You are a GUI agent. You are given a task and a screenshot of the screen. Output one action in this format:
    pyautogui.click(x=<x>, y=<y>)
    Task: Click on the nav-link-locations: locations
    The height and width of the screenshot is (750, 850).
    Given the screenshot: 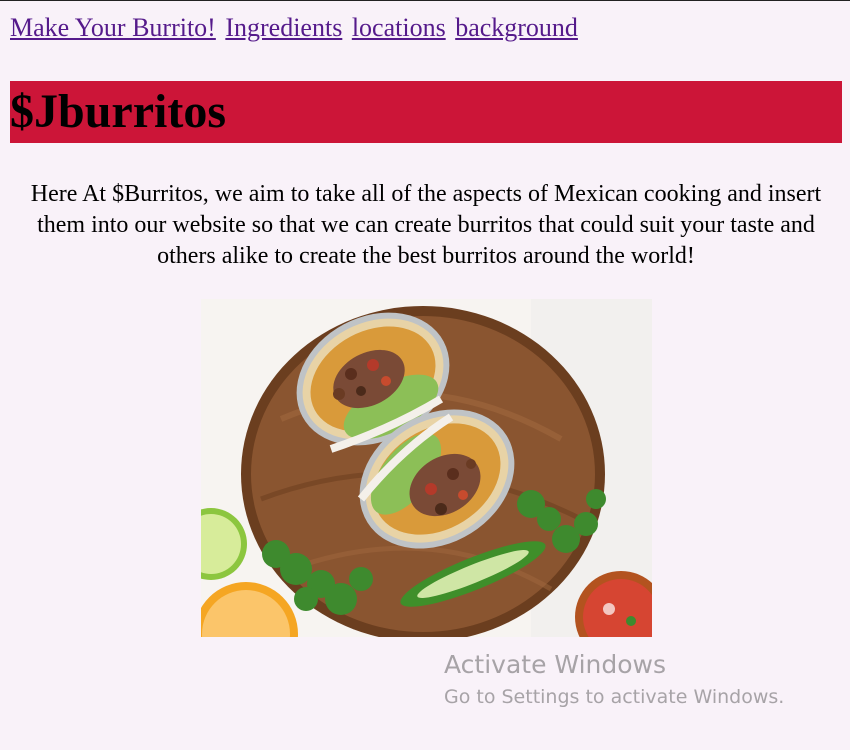 What is the action you would take?
    pyautogui.click(x=399, y=27)
    